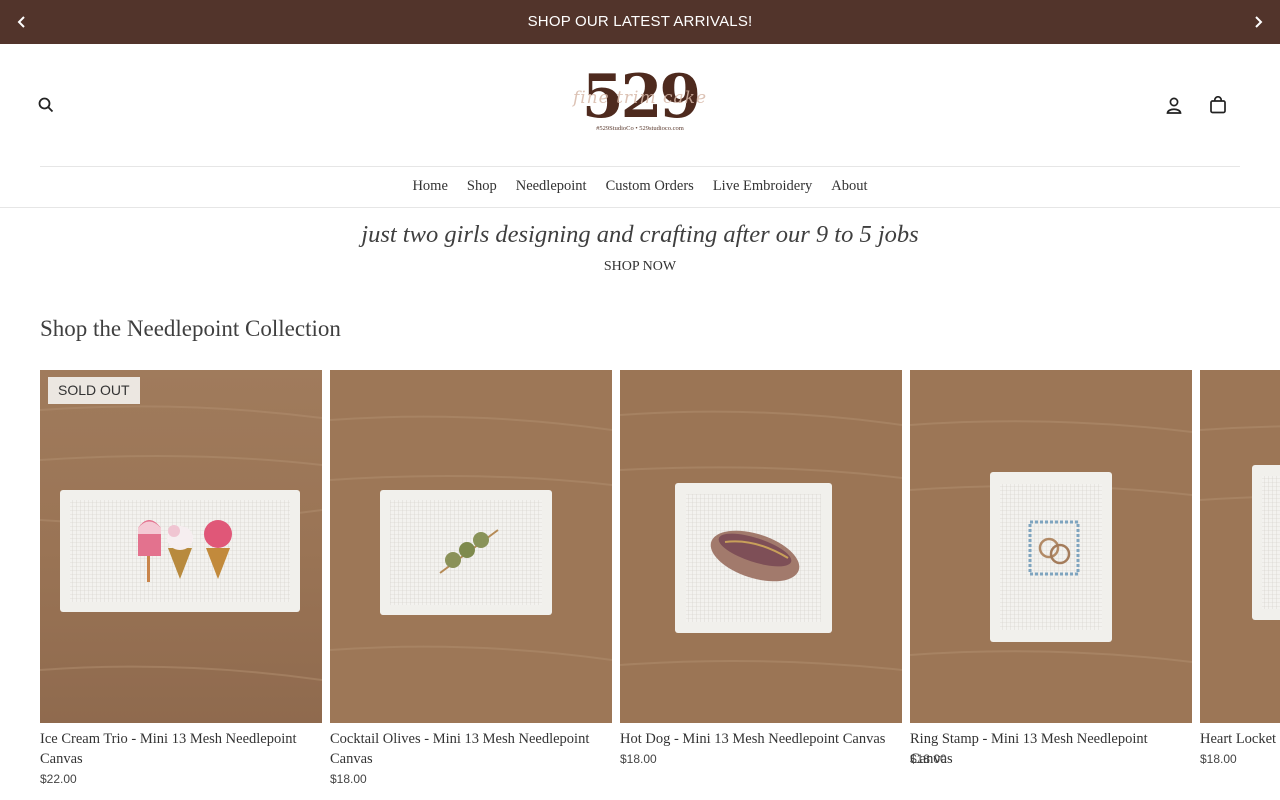 The height and width of the screenshot is (800, 1280). What do you see at coordinates (650, 186) in the screenshot?
I see `nav-item-custom-orders: Custom Orders` at bounding box center [650, 186].